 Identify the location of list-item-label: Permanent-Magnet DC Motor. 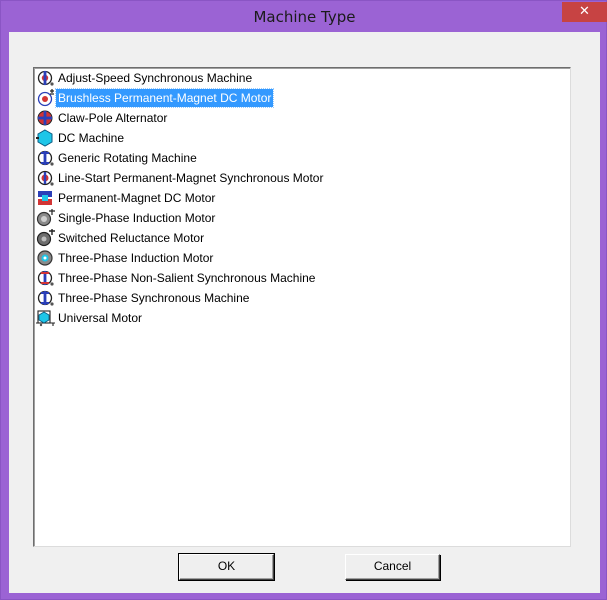
(137, 198).